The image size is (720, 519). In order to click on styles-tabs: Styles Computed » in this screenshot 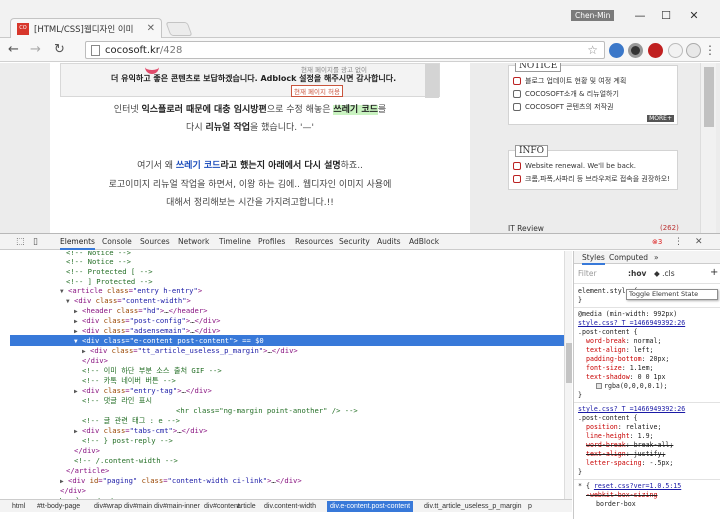, I will do `click(647, 258)`.